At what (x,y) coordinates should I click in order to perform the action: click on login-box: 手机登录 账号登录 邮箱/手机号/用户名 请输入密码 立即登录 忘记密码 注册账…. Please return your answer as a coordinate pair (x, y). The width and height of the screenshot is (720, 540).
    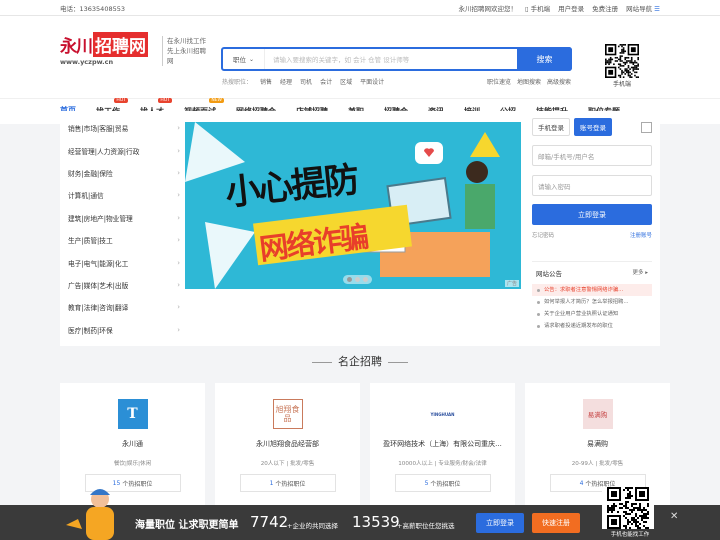
    Looking at the image, I should click on (592, 178).